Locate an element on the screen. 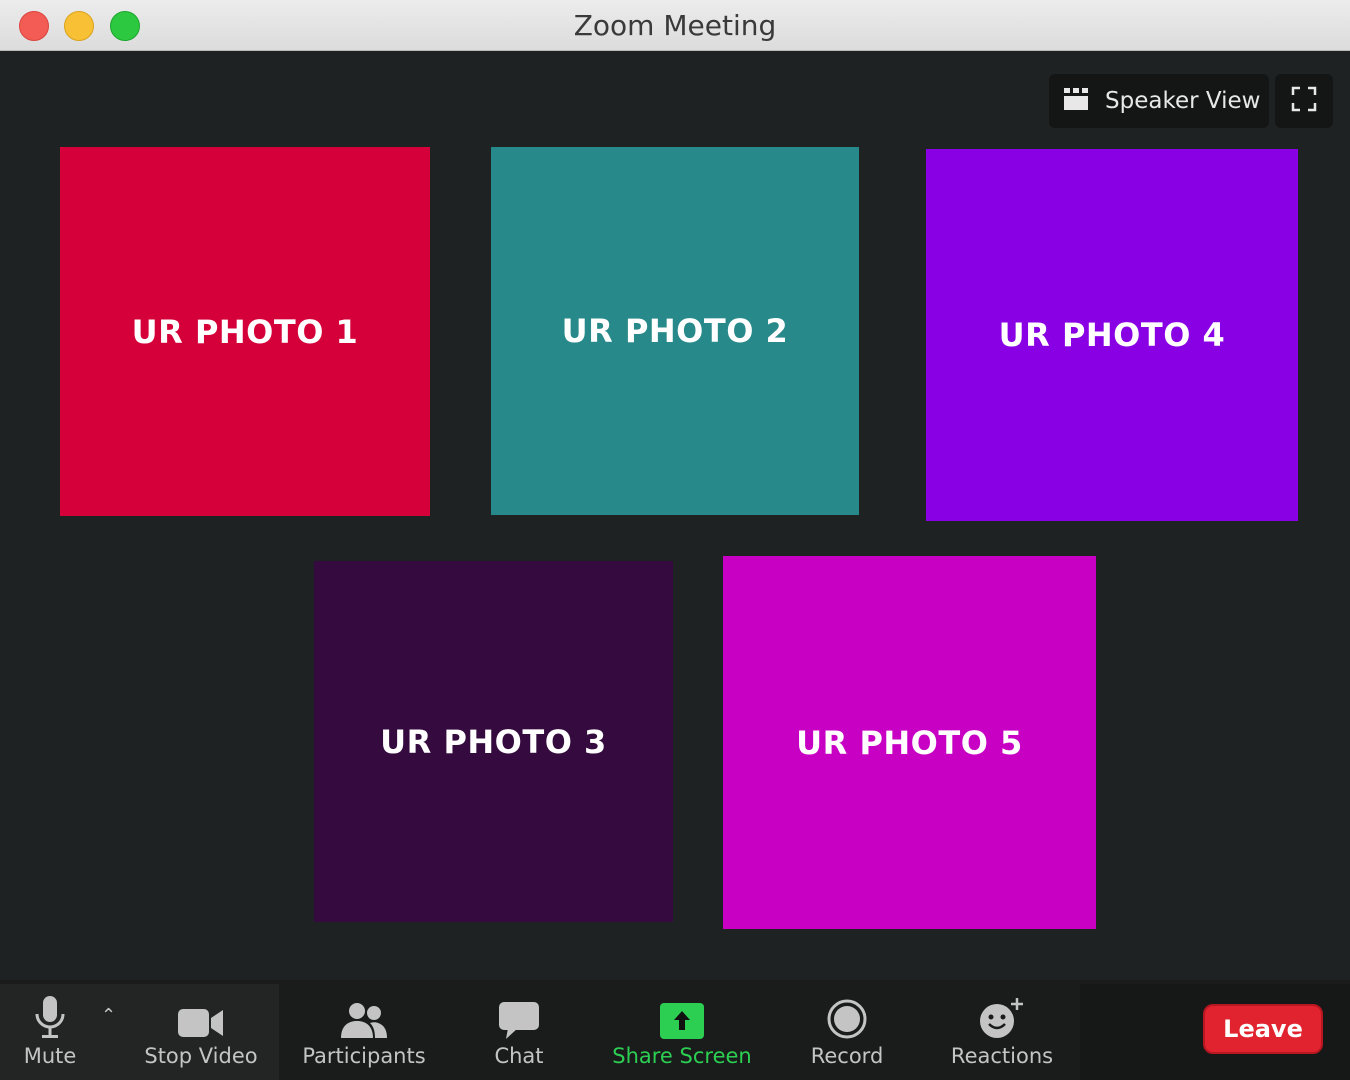 Image resolution: width=1350 pixels, height=1080 pixels. video-camera-icon is located at coordinates (201, 1010).